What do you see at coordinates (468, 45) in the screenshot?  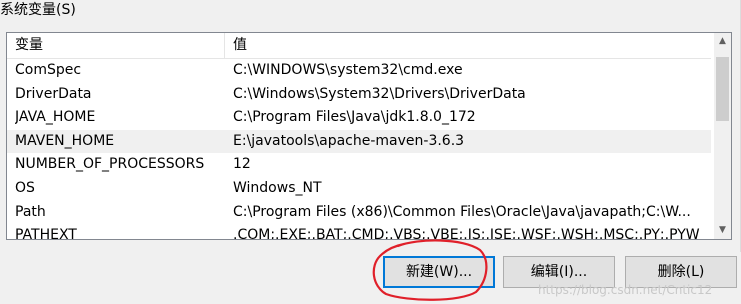 I see `column-header-value: 值` at bounding box center [468, 45].